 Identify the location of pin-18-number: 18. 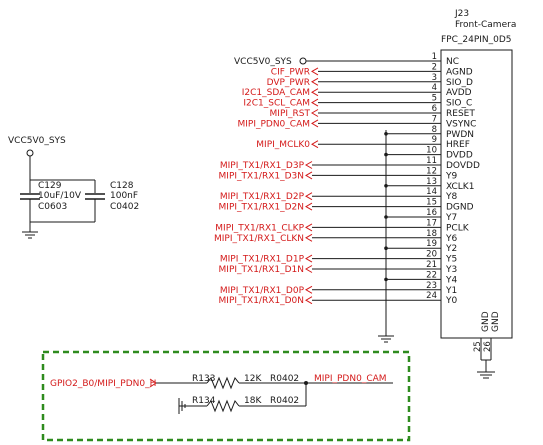
(431, 234).